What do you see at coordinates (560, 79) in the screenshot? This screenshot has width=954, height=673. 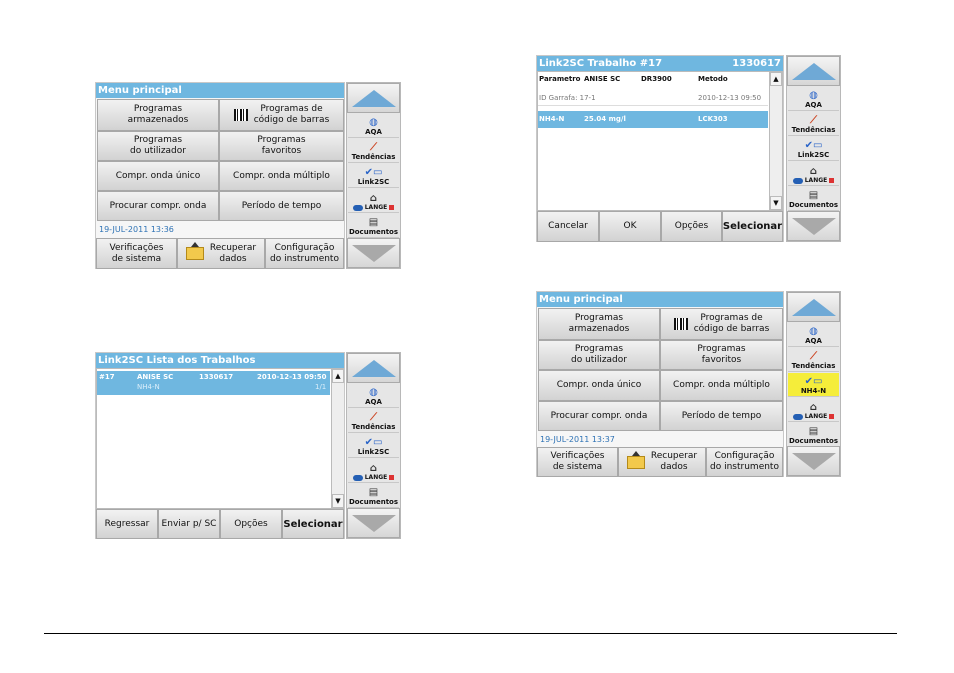 I see `header-param: Parametro` at bounding box center [560, 79].